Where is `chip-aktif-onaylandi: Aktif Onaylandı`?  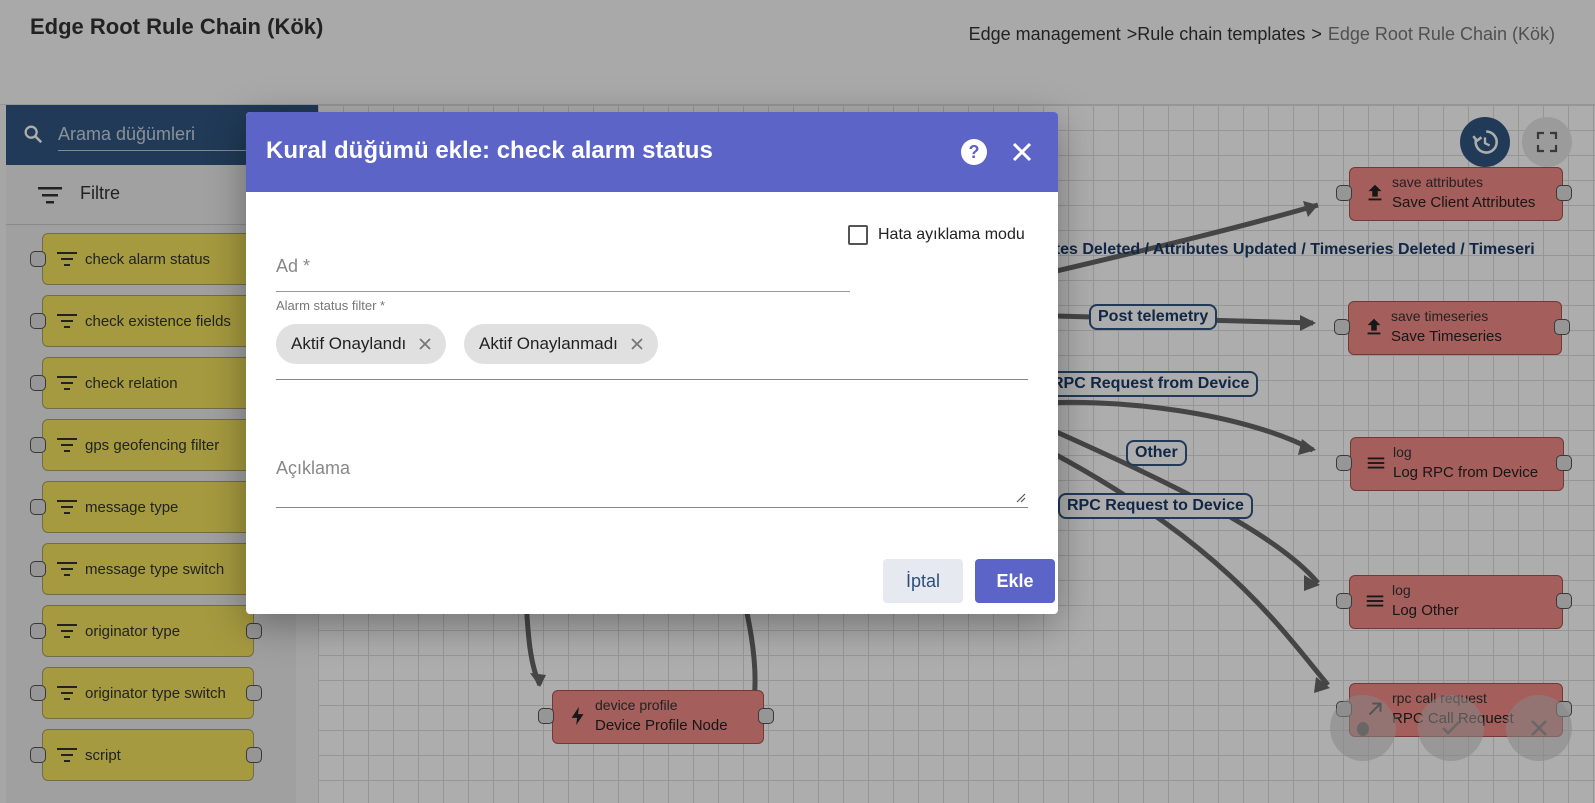 chip-aktif-onaylandi: Aktif Onaylandı is located at coordinates (361, 344).